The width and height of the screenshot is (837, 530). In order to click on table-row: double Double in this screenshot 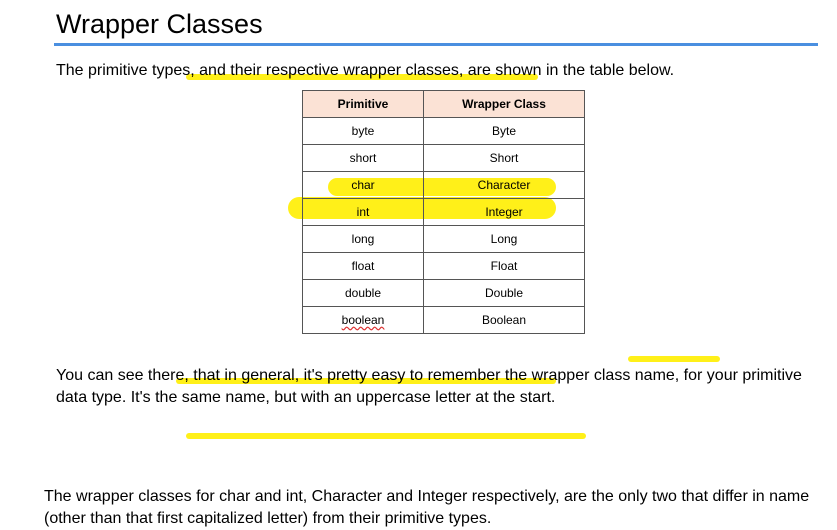, I will do `click(443, 293)`.